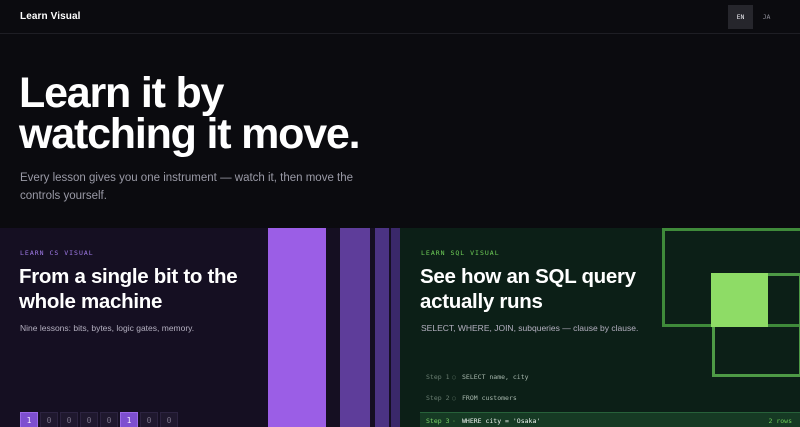 This screenshot has height=427, width=800. I want to click on step-marker-icon: ·, so click(454, 420).